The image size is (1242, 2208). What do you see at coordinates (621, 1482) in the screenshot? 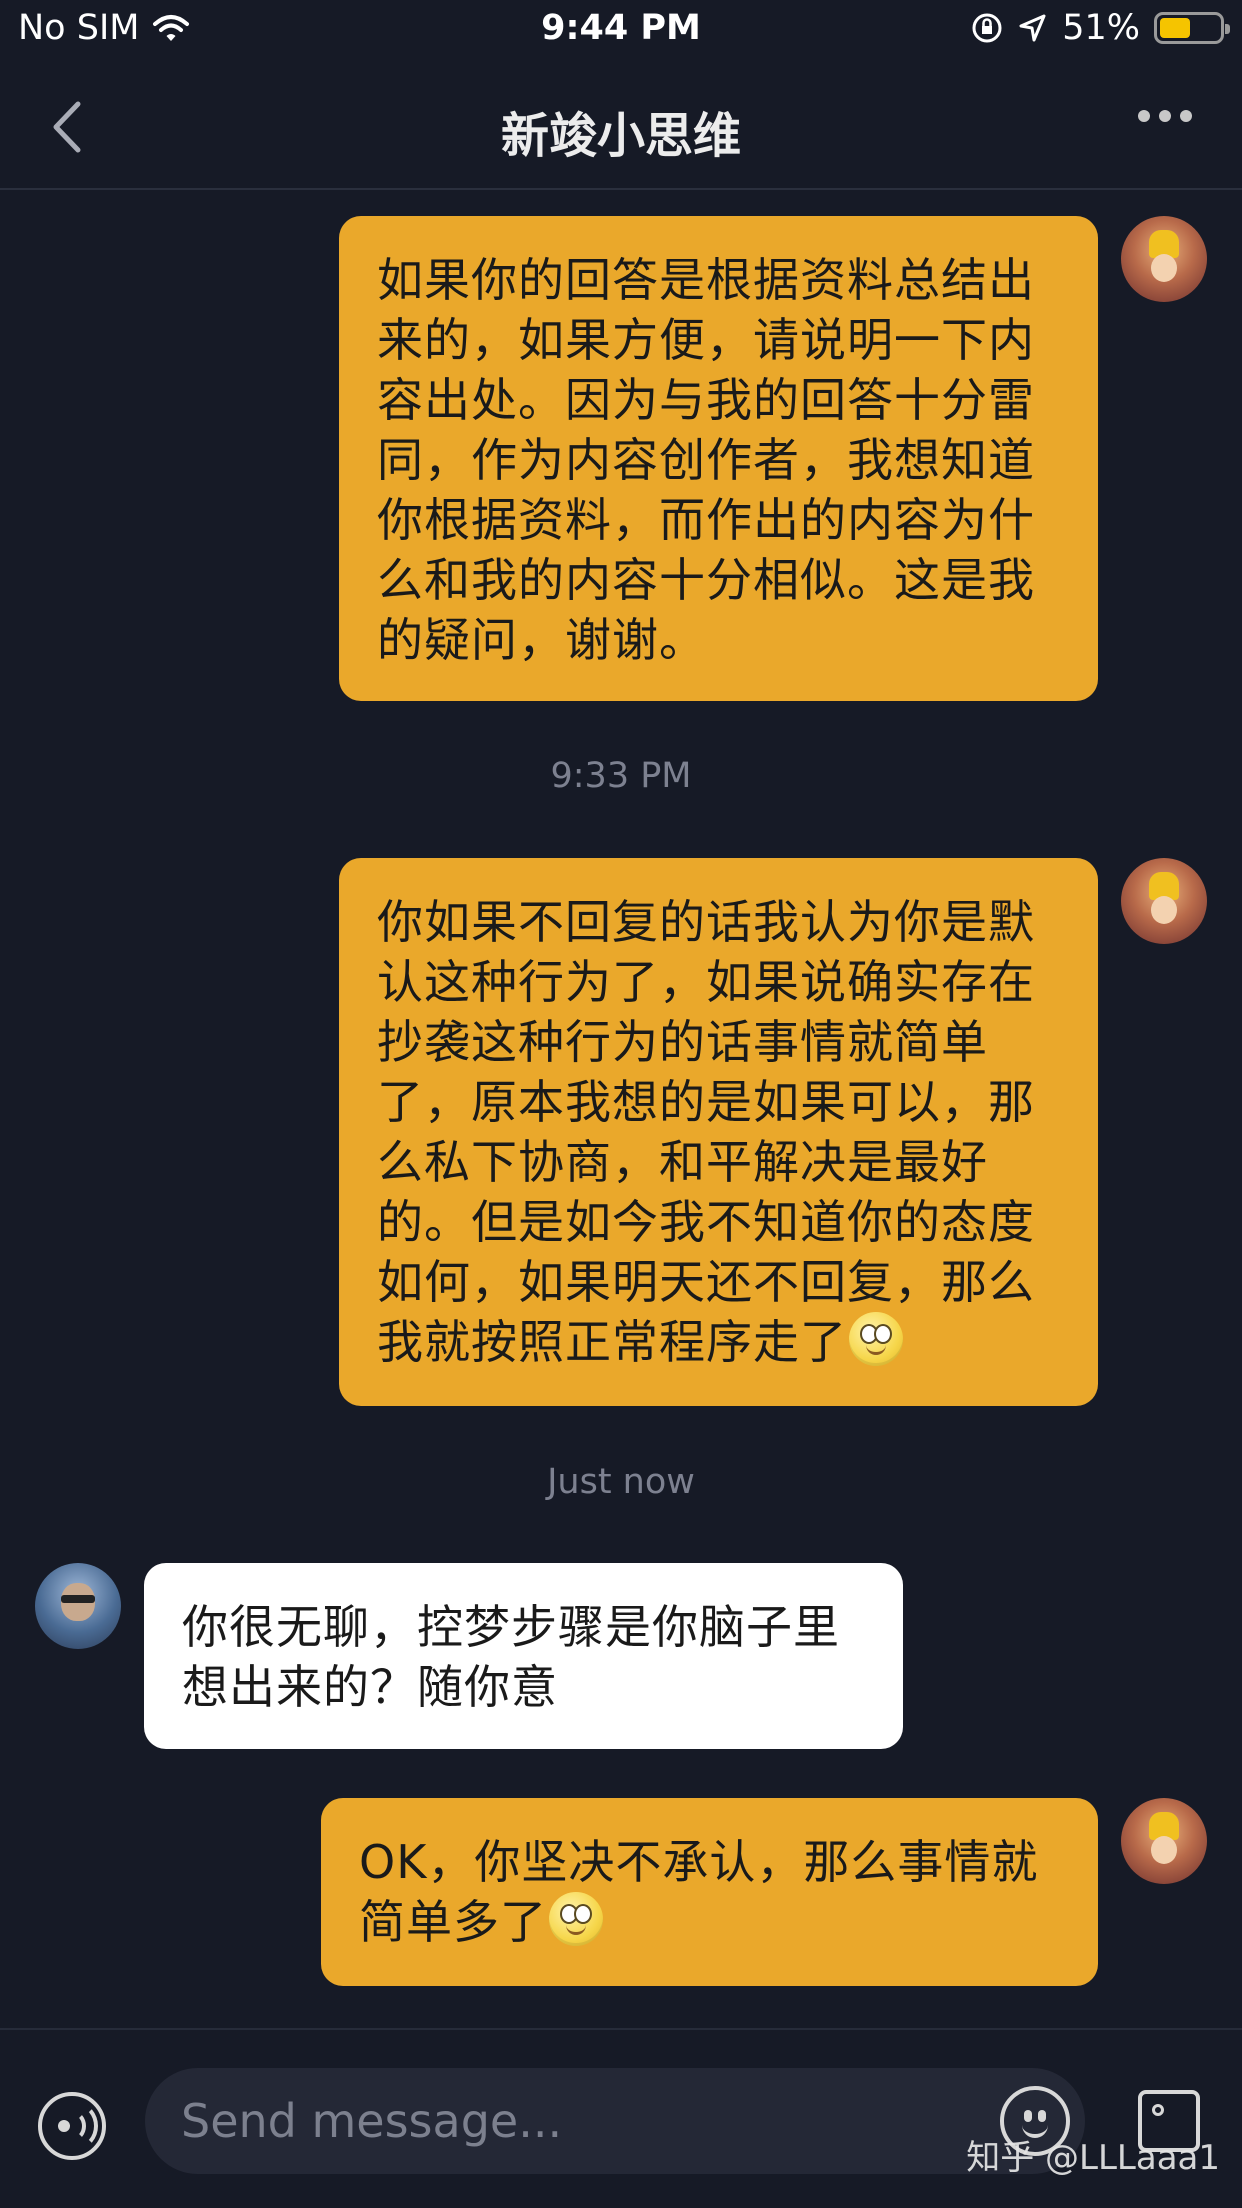
I see `message-timestamp: Just now` at bounding box center [621, 1482].